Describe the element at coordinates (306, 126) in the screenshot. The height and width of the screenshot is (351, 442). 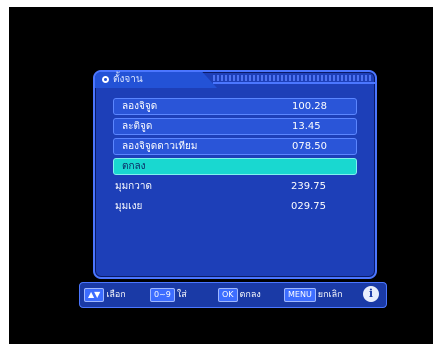
I see `latitude-value: 13.45` at that location.